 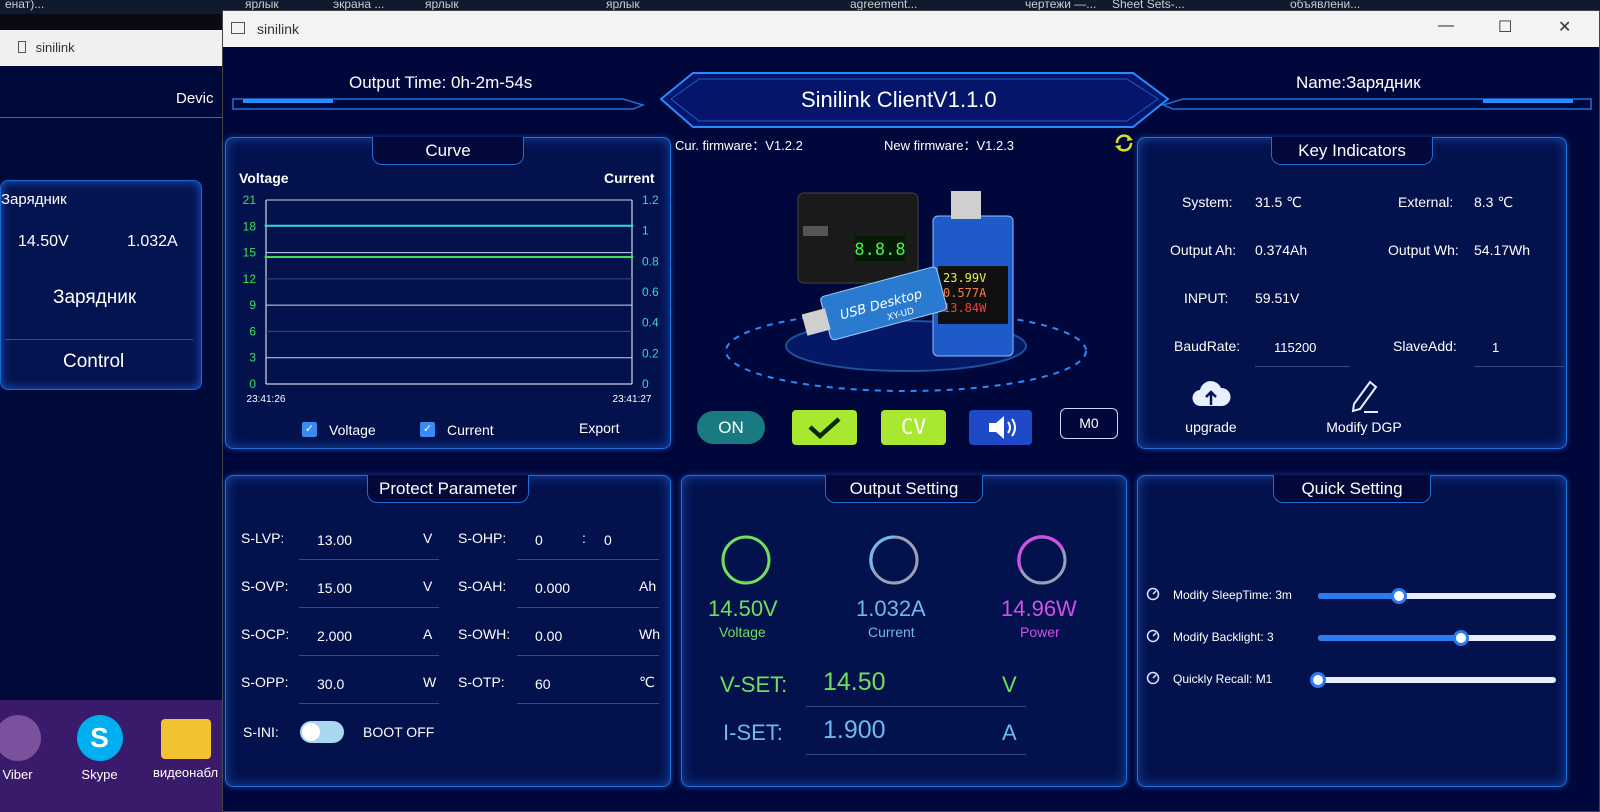 I want to click on power-value: 14.96W, so click(x=1039, y=608).